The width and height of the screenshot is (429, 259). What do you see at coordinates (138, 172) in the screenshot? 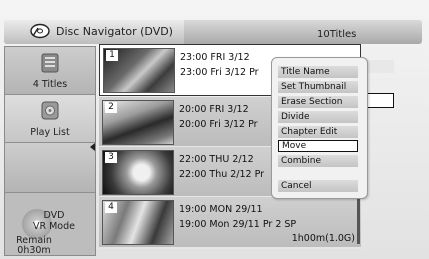
I see `title-thumbnail: 3` at bounding box center [138, 172].